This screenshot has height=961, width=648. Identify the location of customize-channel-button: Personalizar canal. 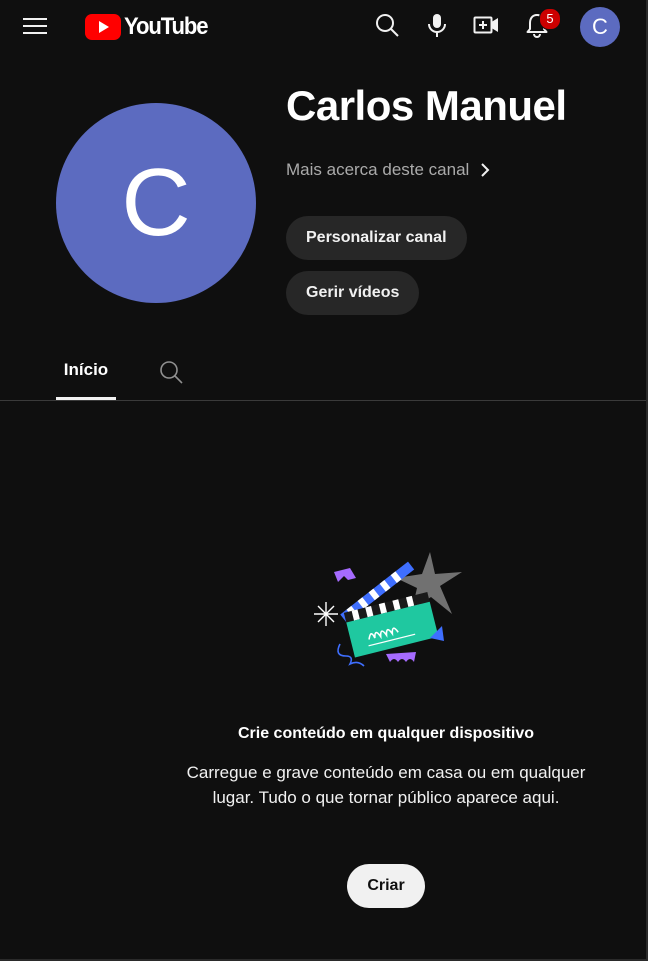
(376, 238).